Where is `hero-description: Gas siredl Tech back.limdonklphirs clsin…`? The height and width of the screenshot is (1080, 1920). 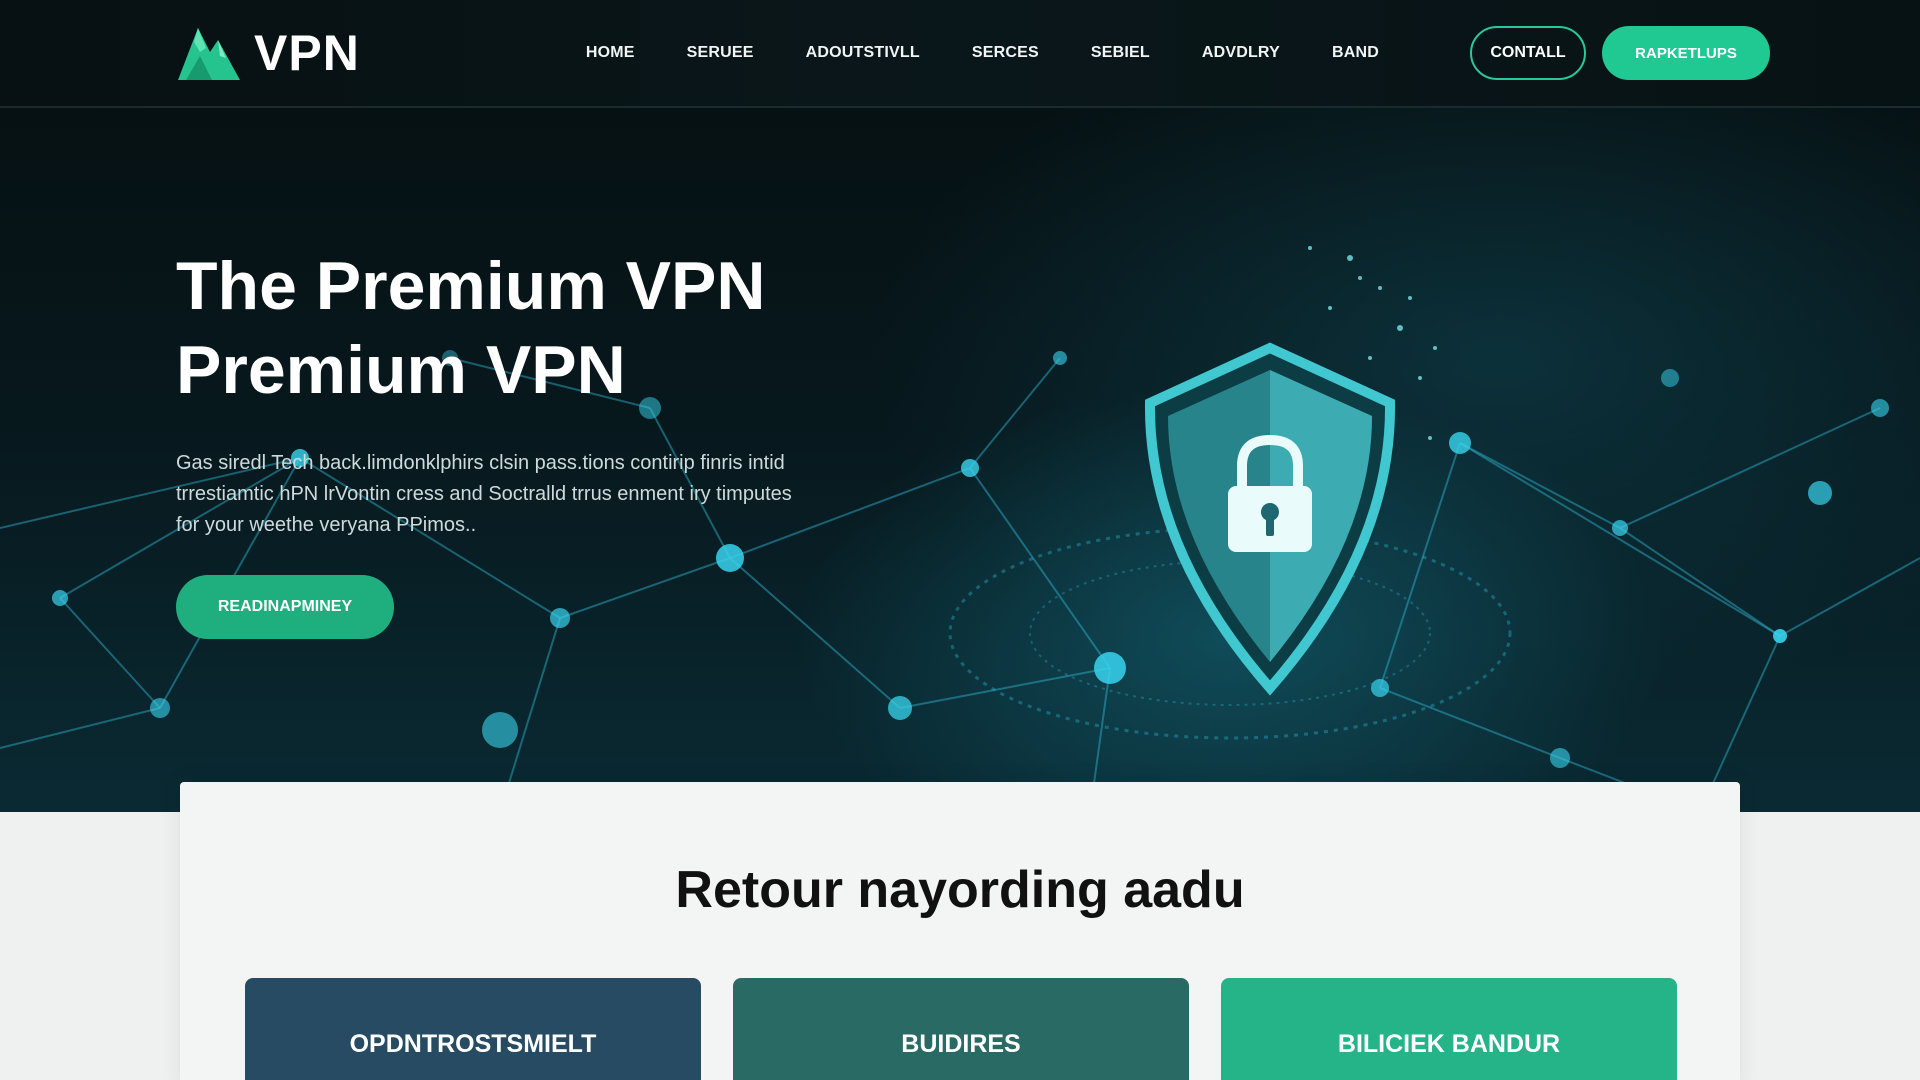
hero-description: Gas siredl Tech back.limdonklphirs clsin… is located at coordinates (484, 494).